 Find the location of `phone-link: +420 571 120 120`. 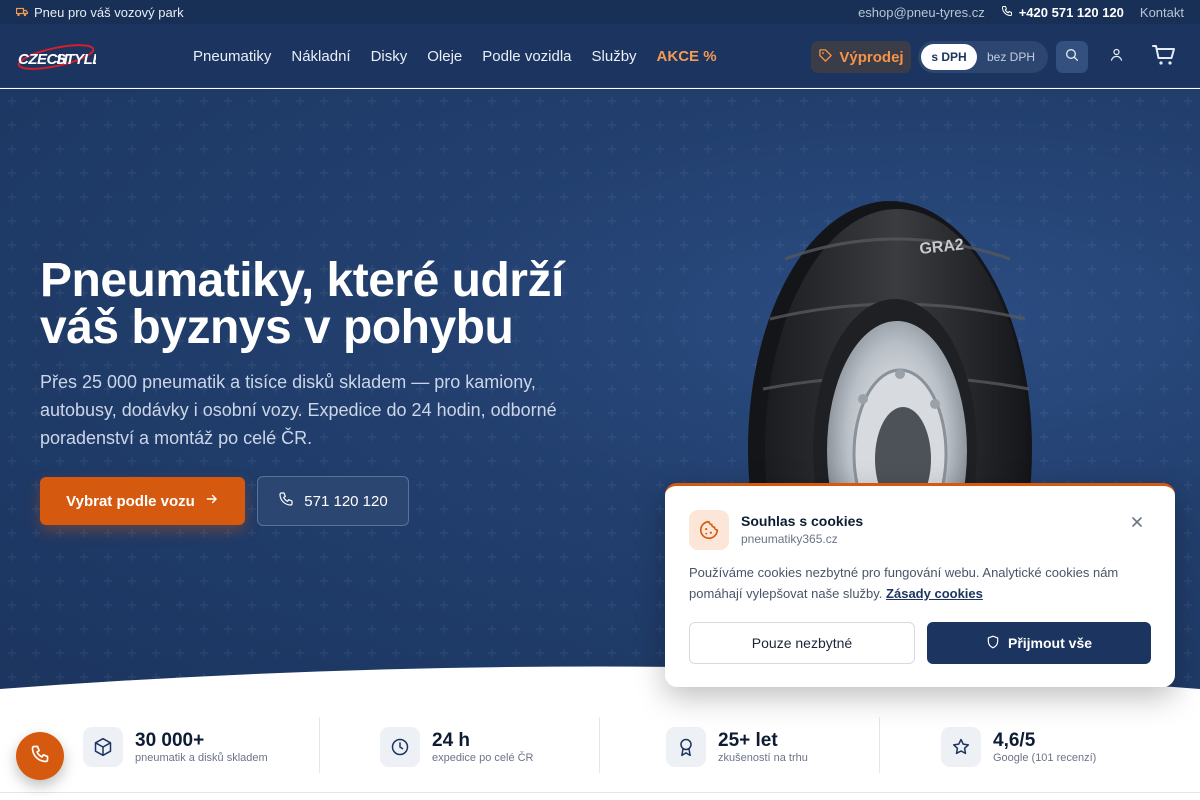

phone-link: +420 571 120 120 is located at coordinates (1062, 12).